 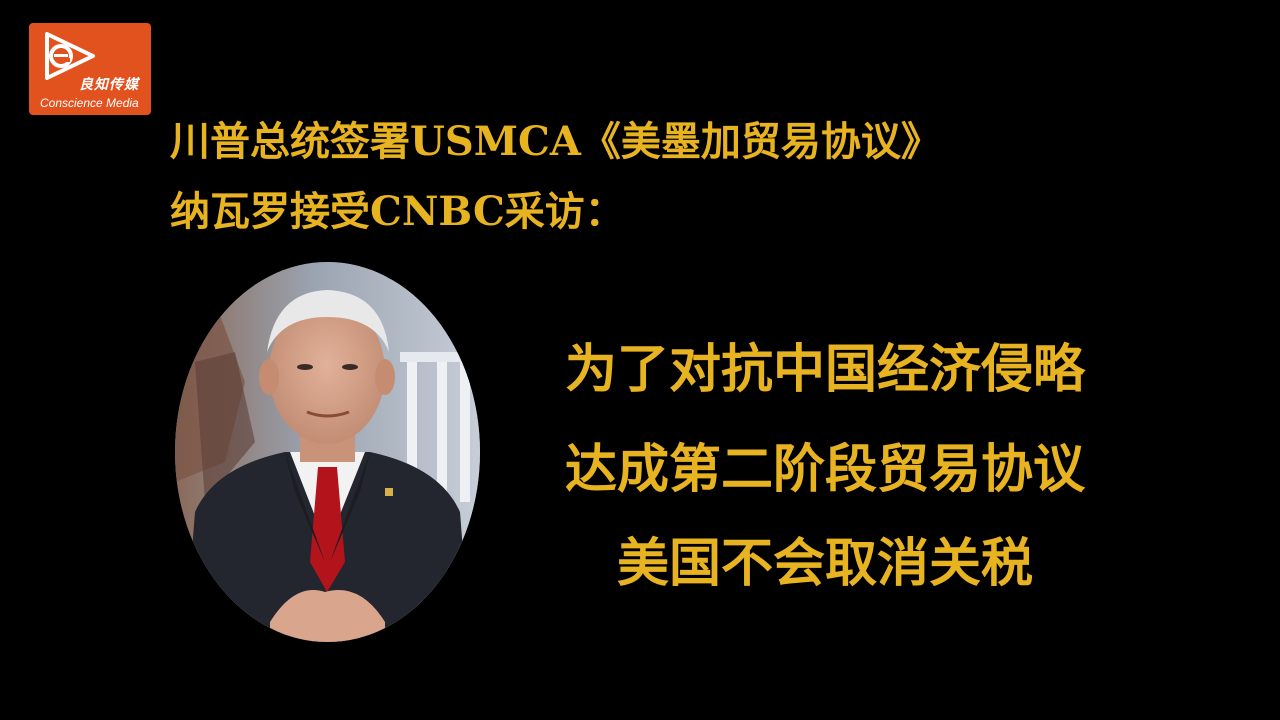 What do you see at coordinates (824, 370) in the screenshot?
I see `quote-line-1: 为了对抗中国经济侵略` at bounding box center [824, 370].